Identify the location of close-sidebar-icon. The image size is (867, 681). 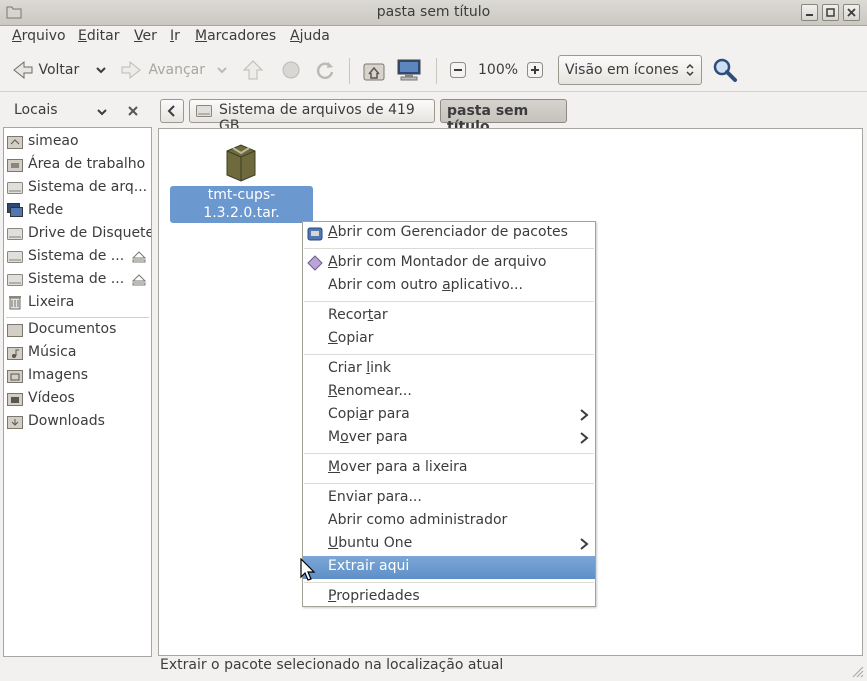
(133, 111).